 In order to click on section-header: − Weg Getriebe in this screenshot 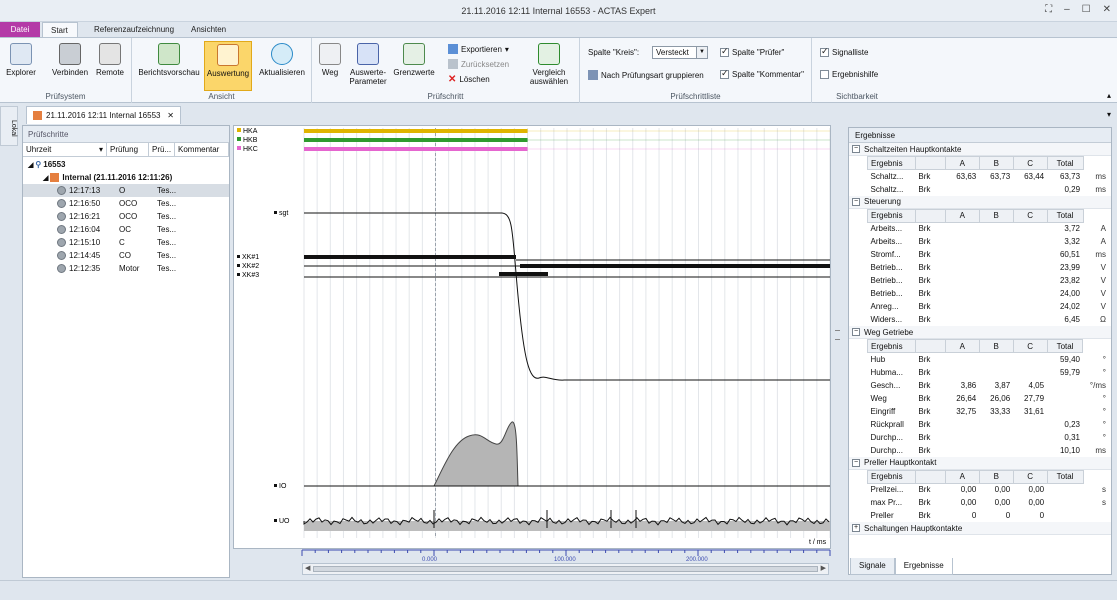, I will do `click(980, 332)`.